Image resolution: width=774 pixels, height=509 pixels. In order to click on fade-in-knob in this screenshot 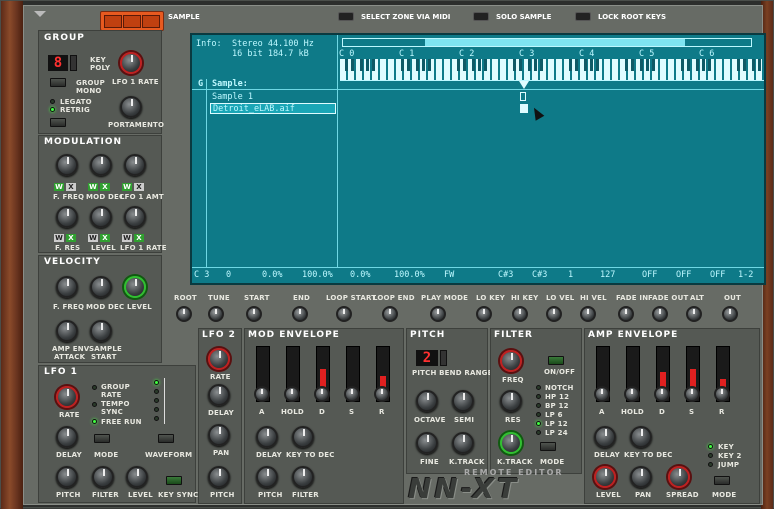, I will do `click(626, 314)`.